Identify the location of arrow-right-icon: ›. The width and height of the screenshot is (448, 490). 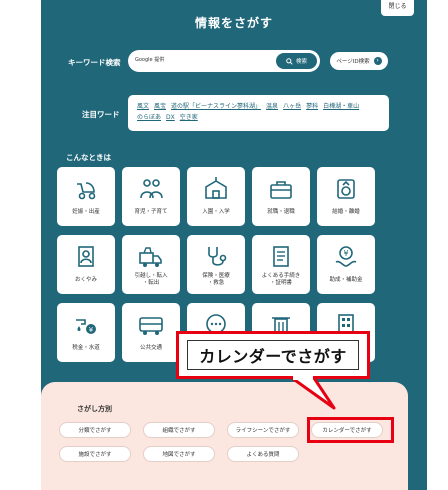
(377, 61).